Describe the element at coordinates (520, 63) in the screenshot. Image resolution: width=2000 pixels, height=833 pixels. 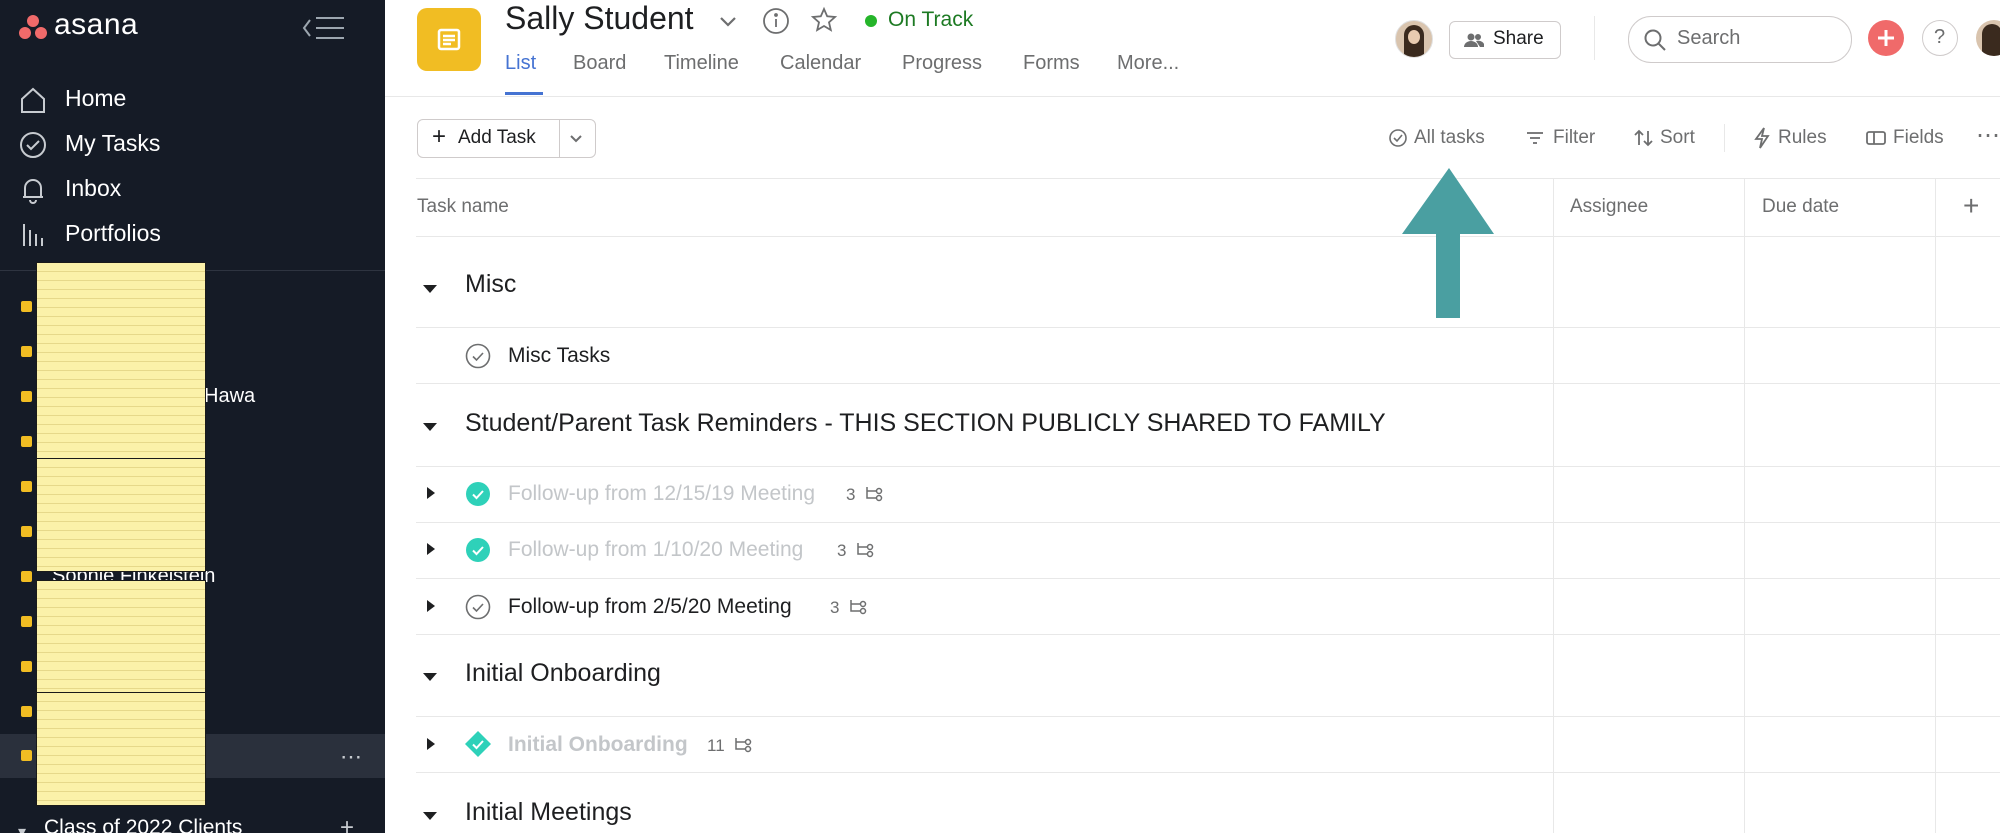
I see `tab-list: List` at that location.